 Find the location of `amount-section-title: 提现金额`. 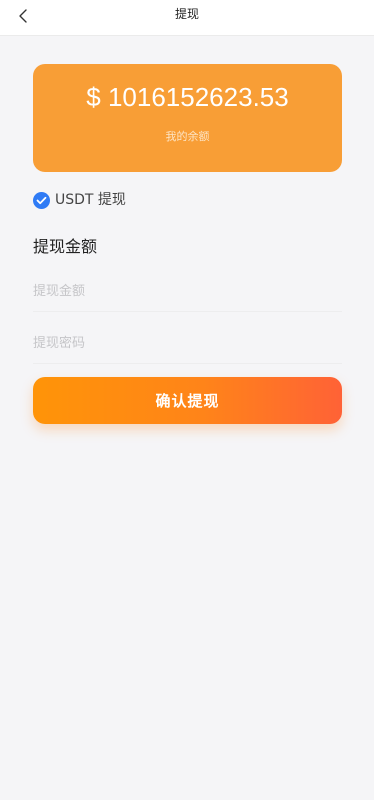

amount-section-title: 提现金额 is located at coordinates (65, 246).